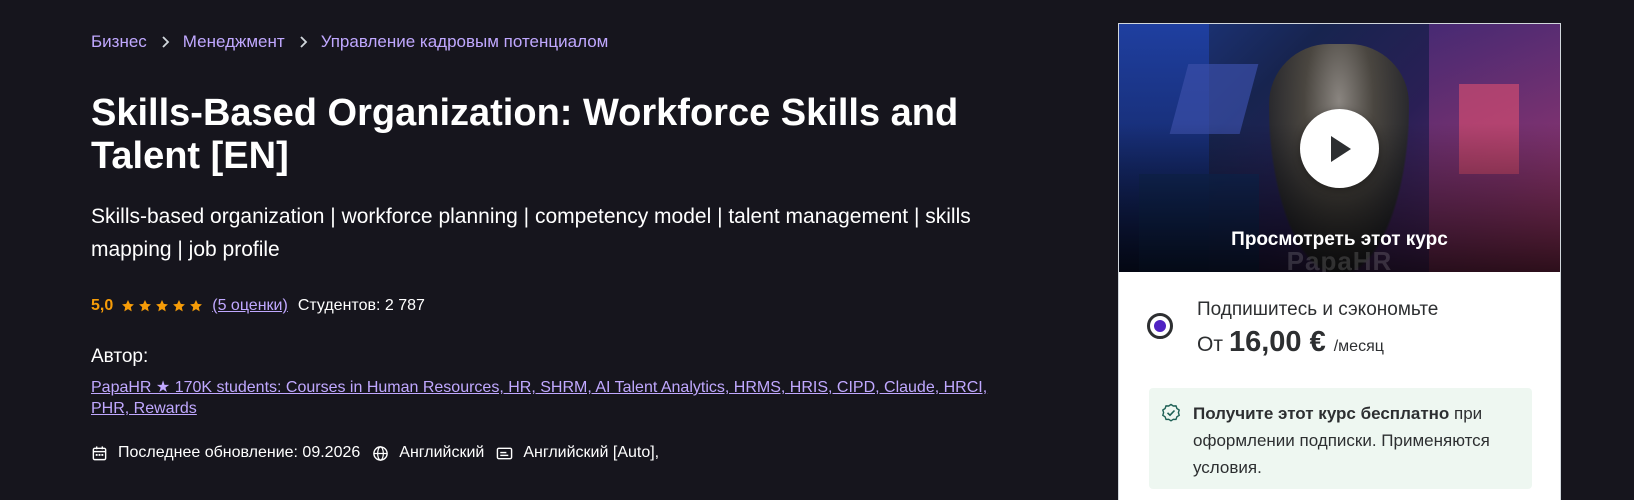 This screenshot has height=500, width=1634. I want to click on language: Английский, so click(428, 453).